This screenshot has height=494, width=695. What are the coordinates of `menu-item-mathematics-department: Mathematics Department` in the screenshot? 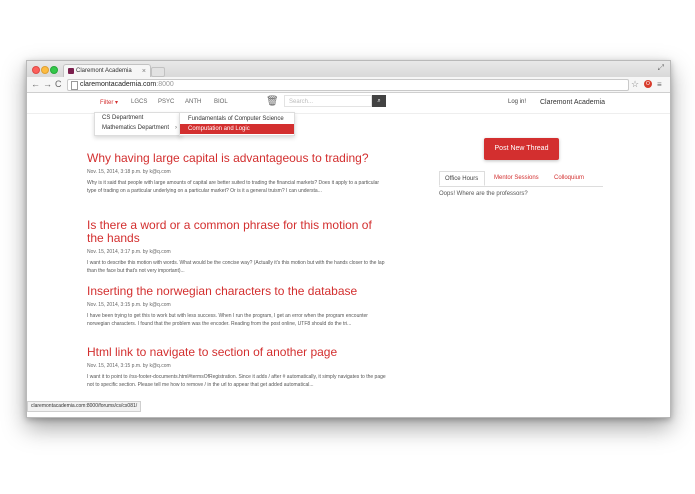 It's located at (135, 128).